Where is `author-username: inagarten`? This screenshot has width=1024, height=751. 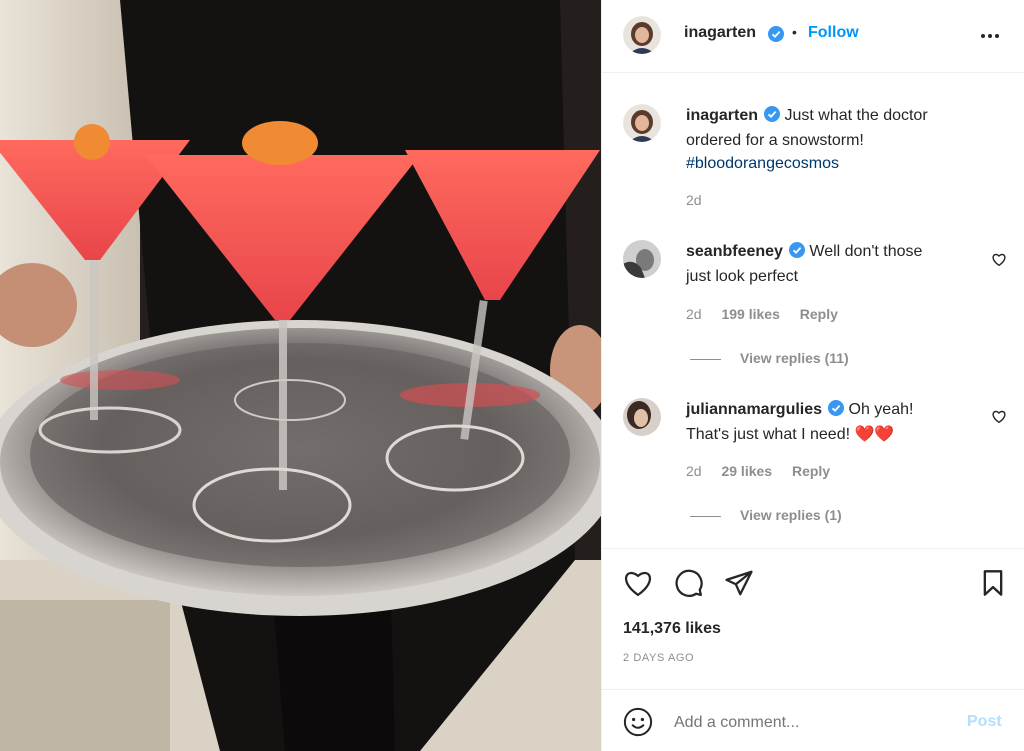 author-username: inagarten is located at coordinates (720, 33).